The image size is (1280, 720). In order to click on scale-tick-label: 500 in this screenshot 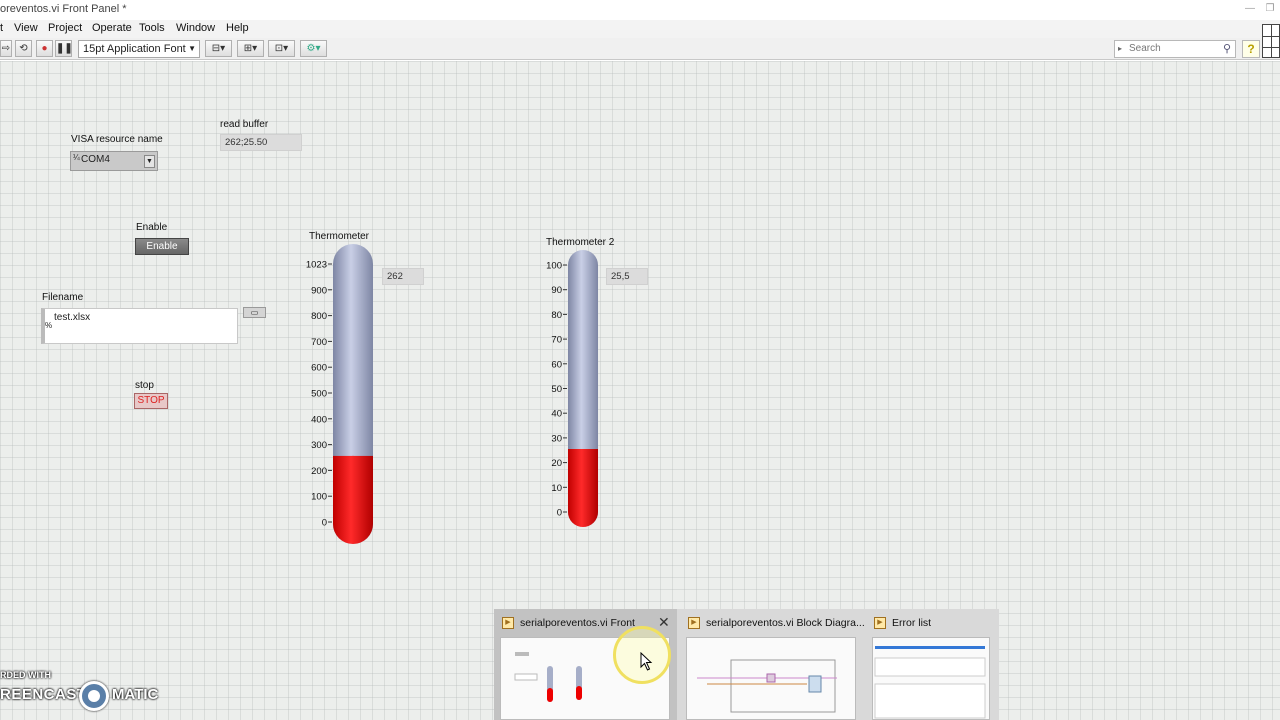, I will do `click(319, 394)`.